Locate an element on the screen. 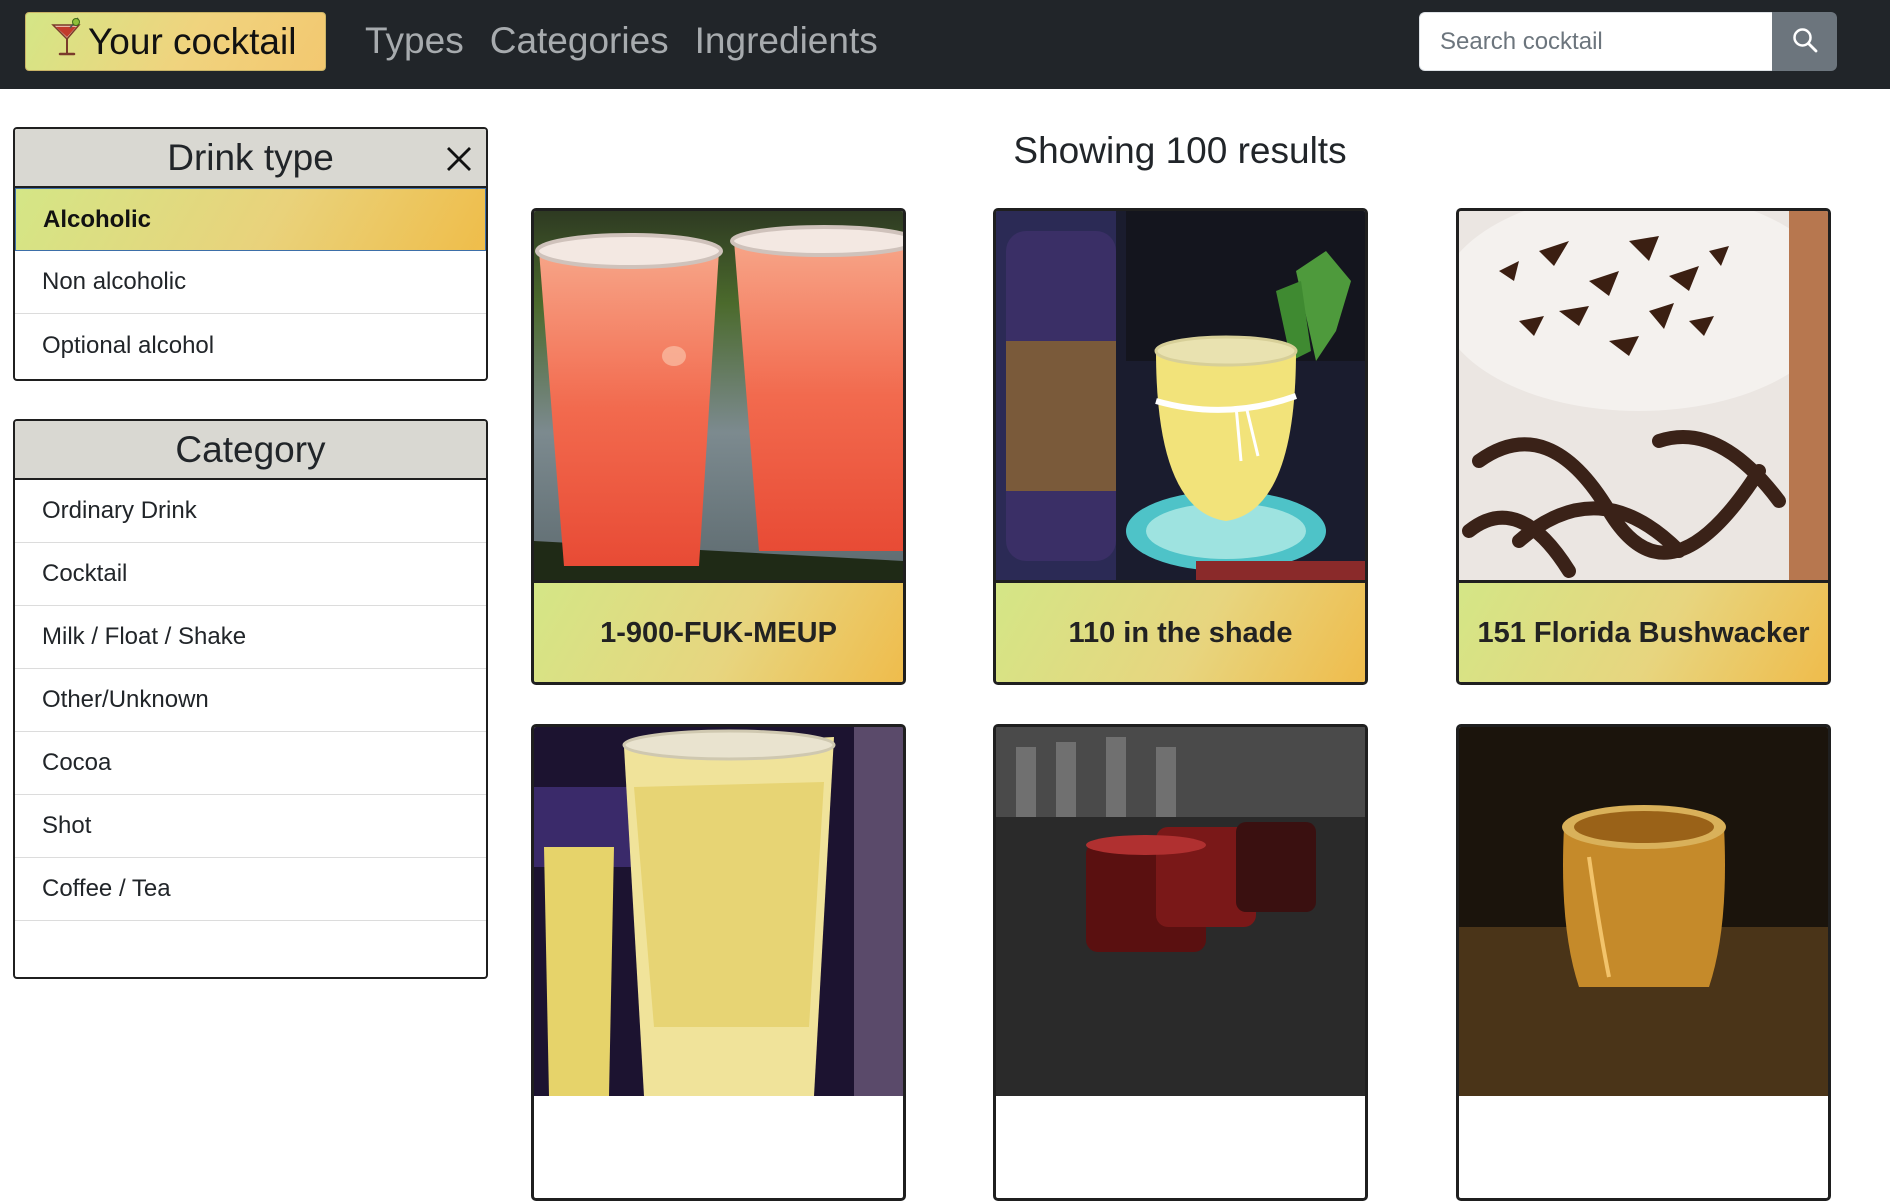  close-icon is located at coordinates (459, 156).